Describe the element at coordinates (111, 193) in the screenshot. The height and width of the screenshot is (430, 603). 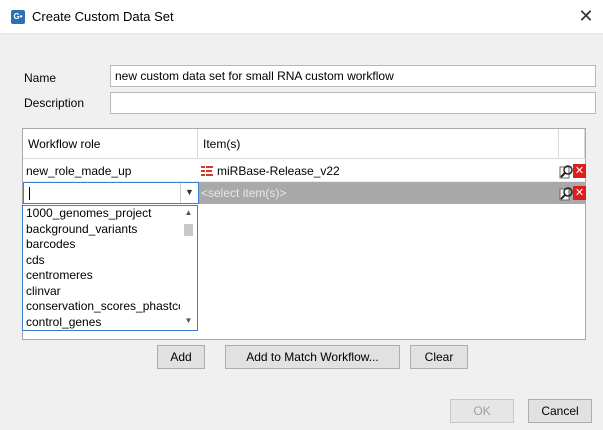
I see `workflow-role-combobox: ▼` at that location.